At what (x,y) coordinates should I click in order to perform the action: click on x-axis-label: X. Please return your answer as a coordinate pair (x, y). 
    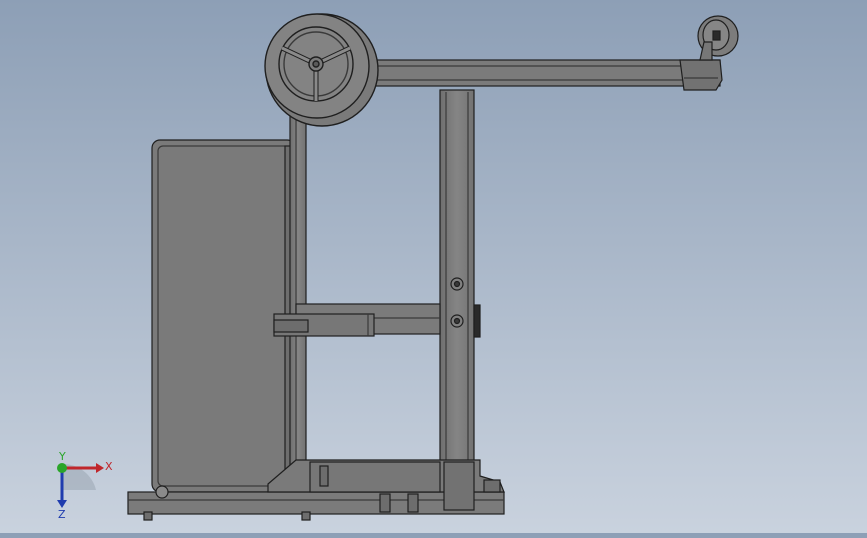
    Looking at the image, I should click on (109, 466).